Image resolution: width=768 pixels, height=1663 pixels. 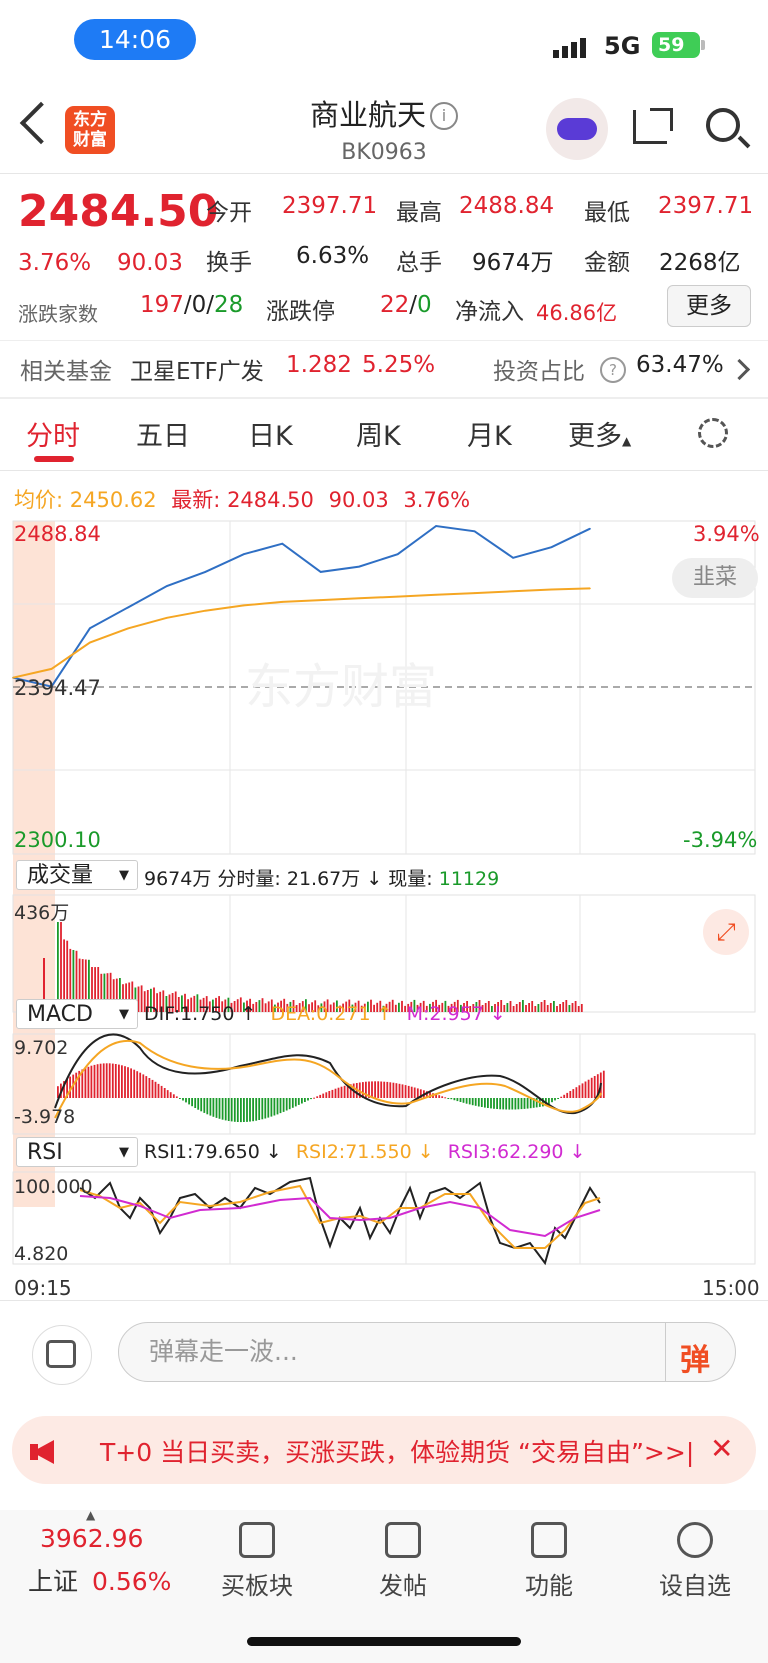 I want to click on ratio-label: 投资占比, so click(x=539, y=372).